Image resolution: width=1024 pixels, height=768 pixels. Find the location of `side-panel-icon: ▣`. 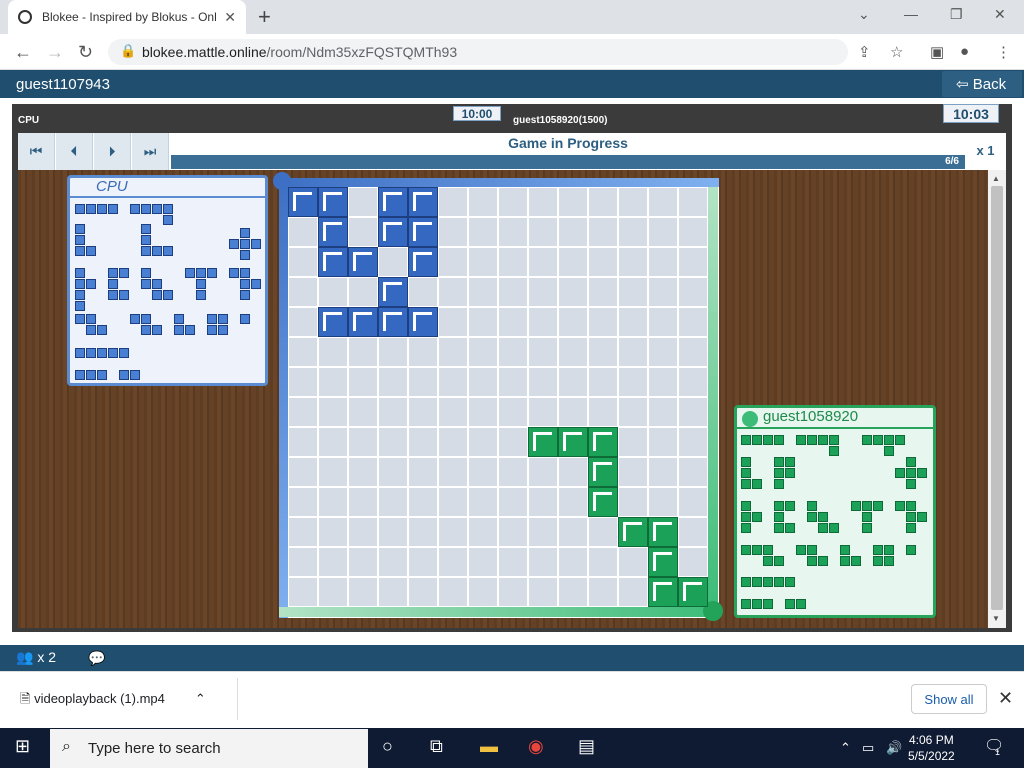

side-panel-icon: ▣ is located at coordinates (937, 52).